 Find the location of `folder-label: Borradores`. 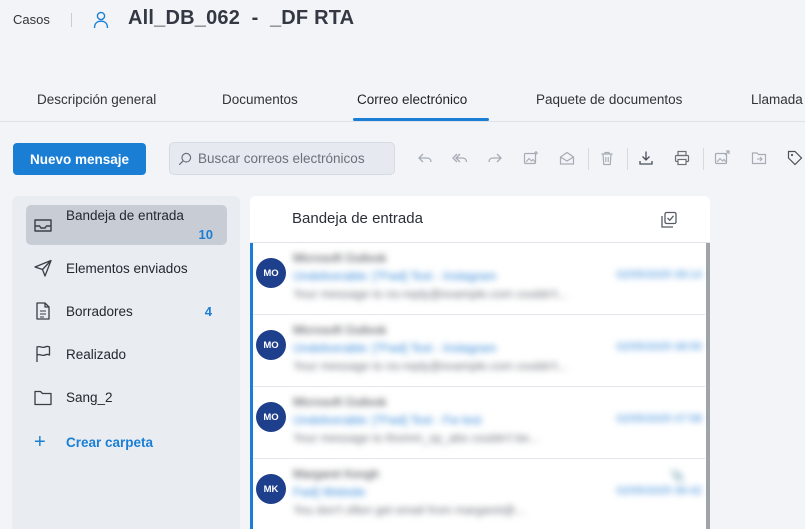

folder-label: Borradores is located at coordinates (99, 311).